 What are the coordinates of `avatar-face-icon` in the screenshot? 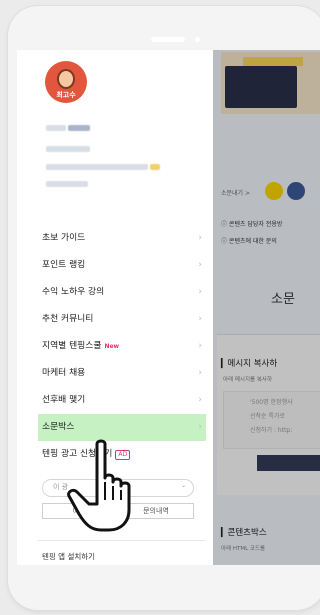 It's located at (66, 79).